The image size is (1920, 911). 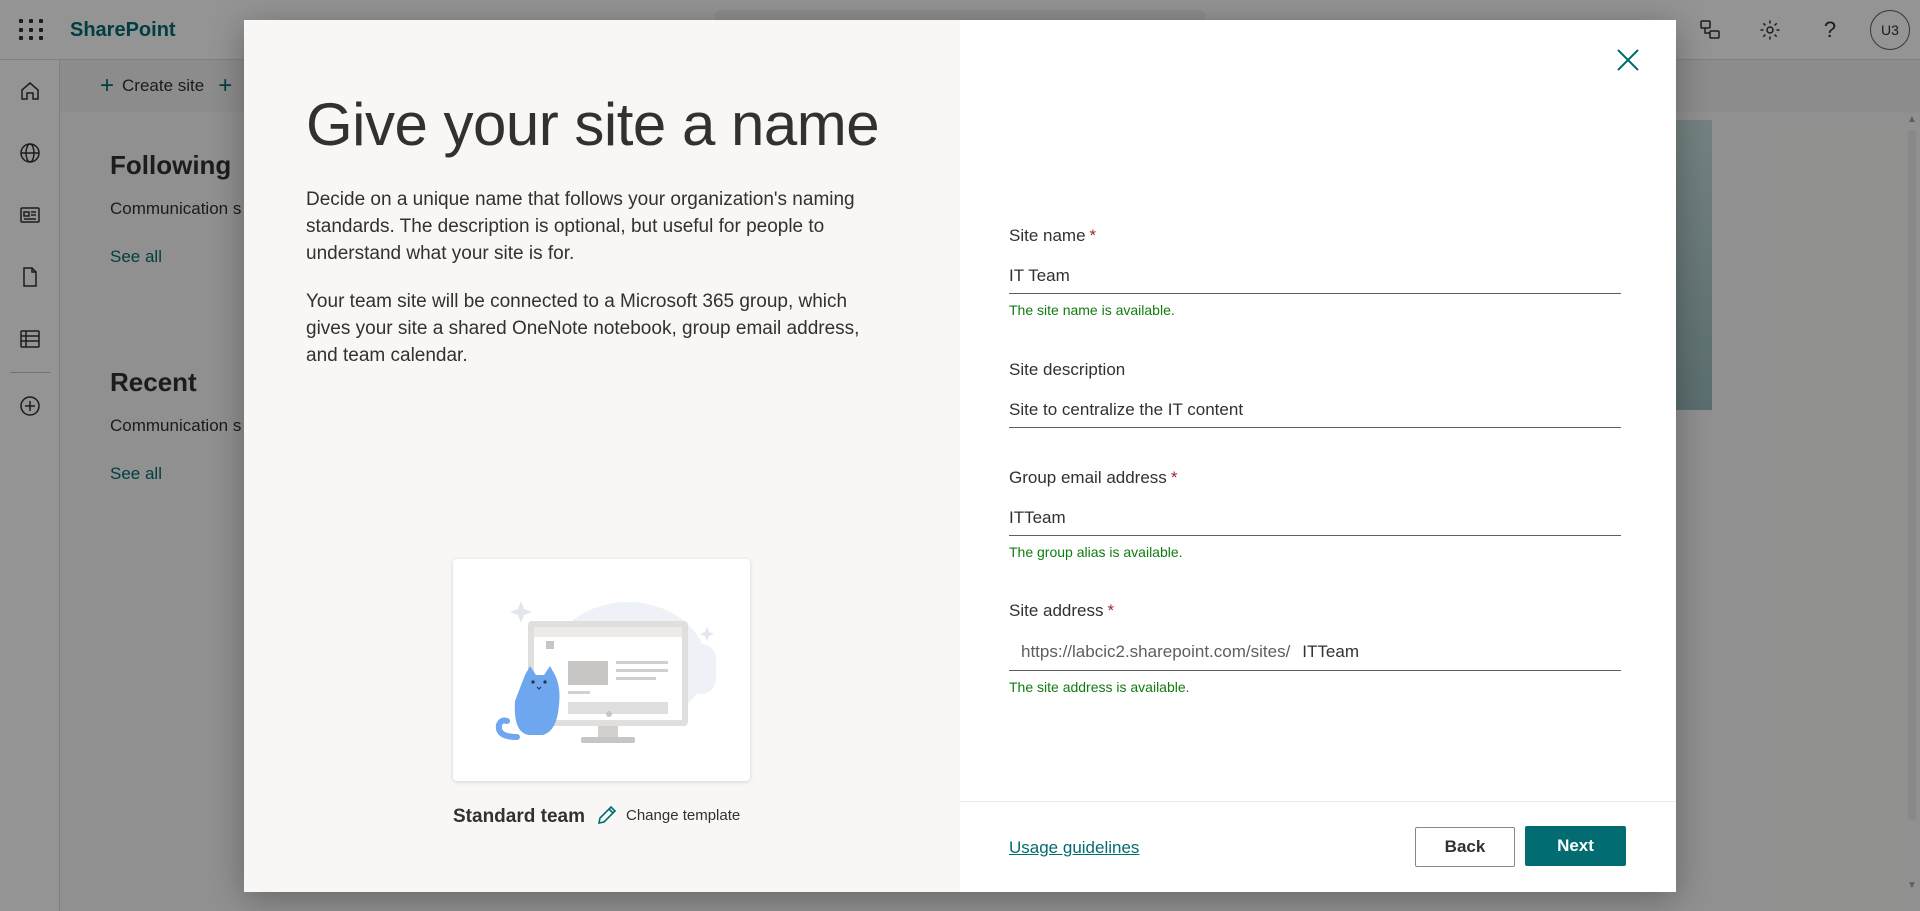 I want to click on change-template-label: Change template, so click(x=683, y=815).